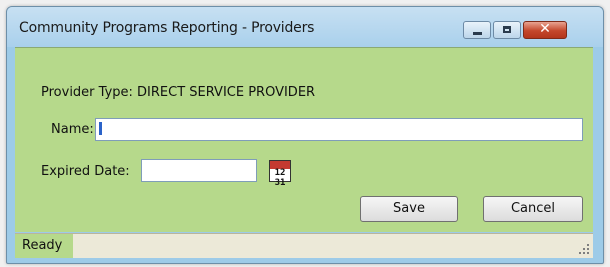 The height and width of the screenshot is (267, 610). What do you see at coordinates (199, 170) in the screenshot?
I see `expired-date-field` at bounding box center [199, 170].